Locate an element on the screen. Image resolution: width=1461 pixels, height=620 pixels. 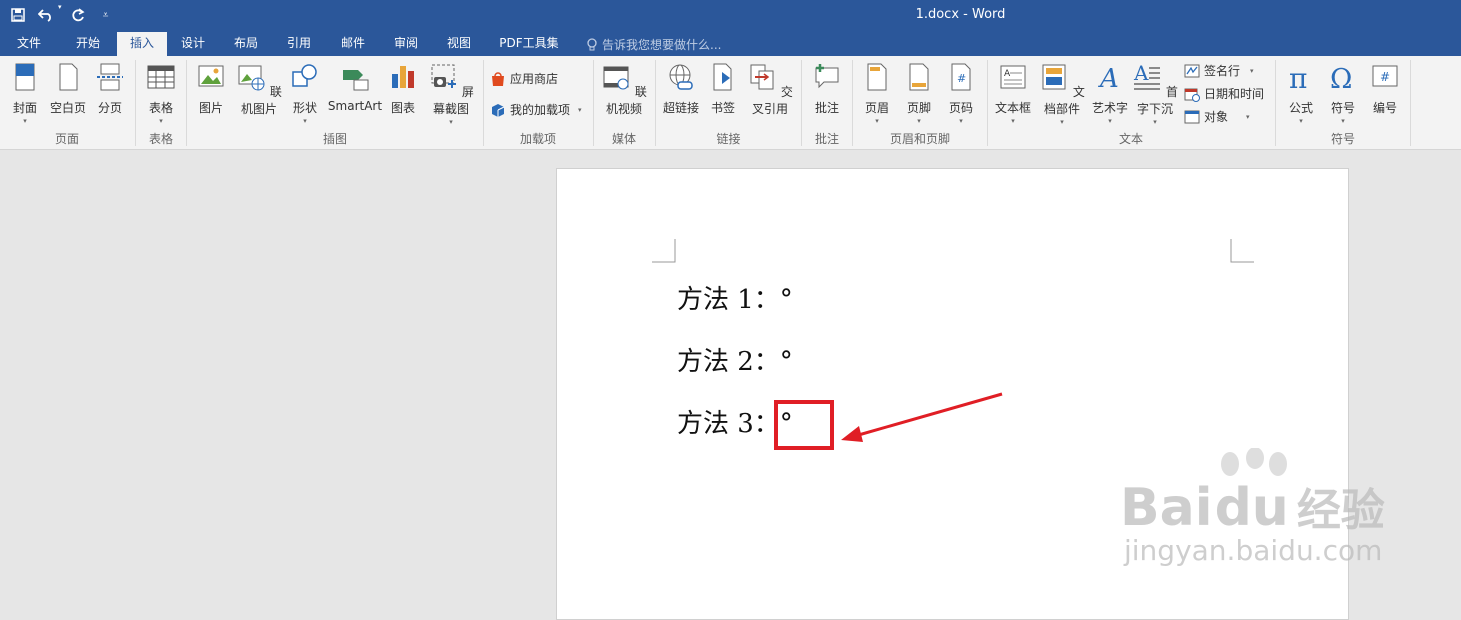
group-label-tables: 表格 is located at coordinates (160, 139).